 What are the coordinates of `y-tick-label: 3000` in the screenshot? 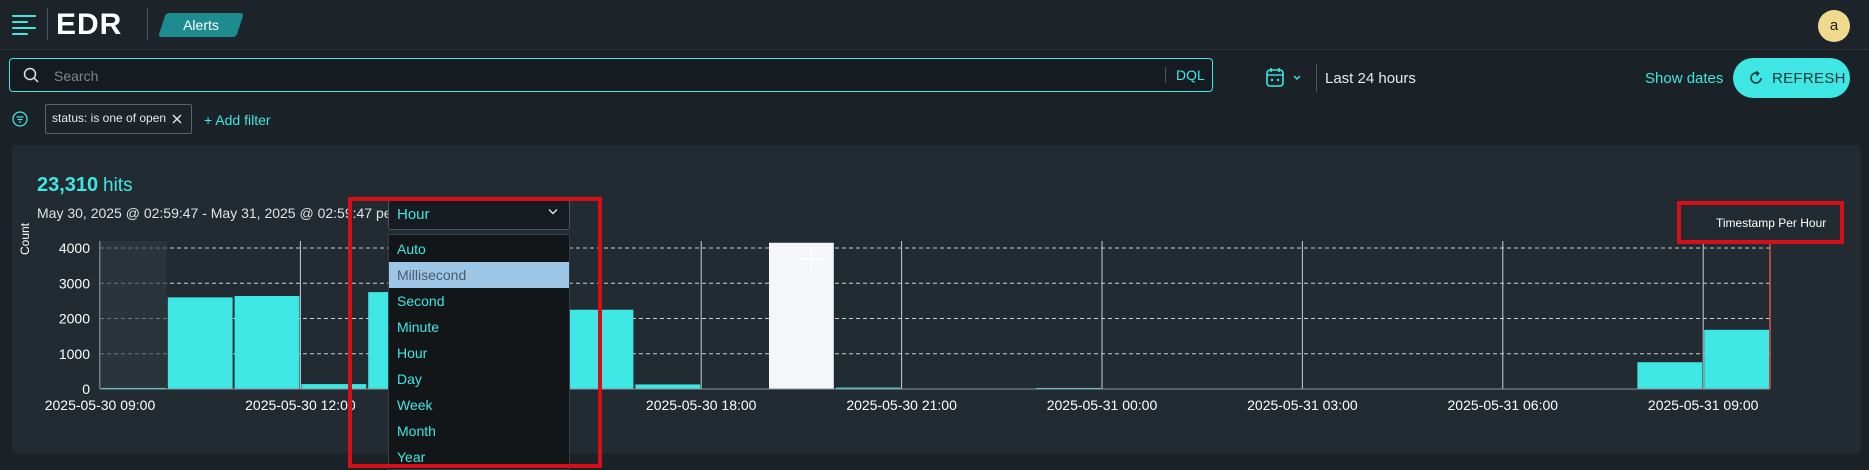 It's located at (74, 283).